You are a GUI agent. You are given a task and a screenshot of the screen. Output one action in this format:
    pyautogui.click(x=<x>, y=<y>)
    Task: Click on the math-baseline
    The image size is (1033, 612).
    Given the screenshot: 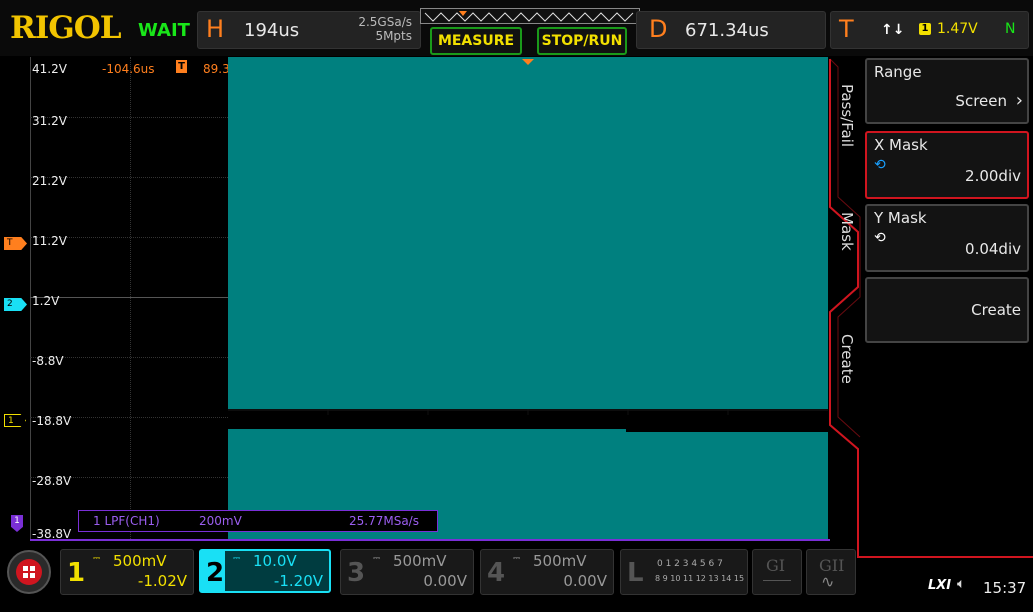 What is the action you would take?
    pyautogui.click(x=430, y=540)
    